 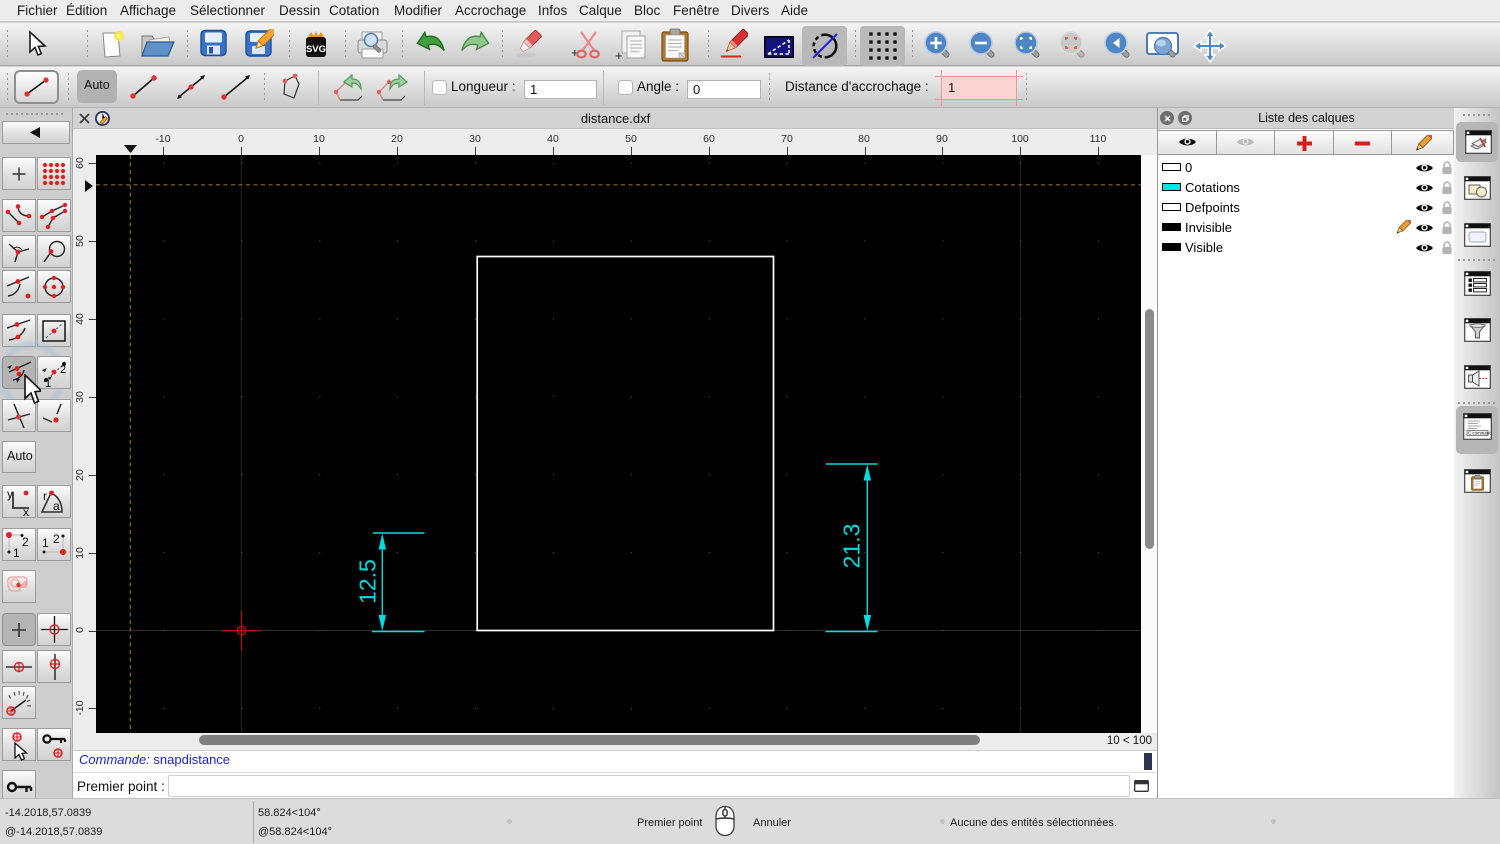 I want to click on svg-text: r, so click(x=45, y=496).